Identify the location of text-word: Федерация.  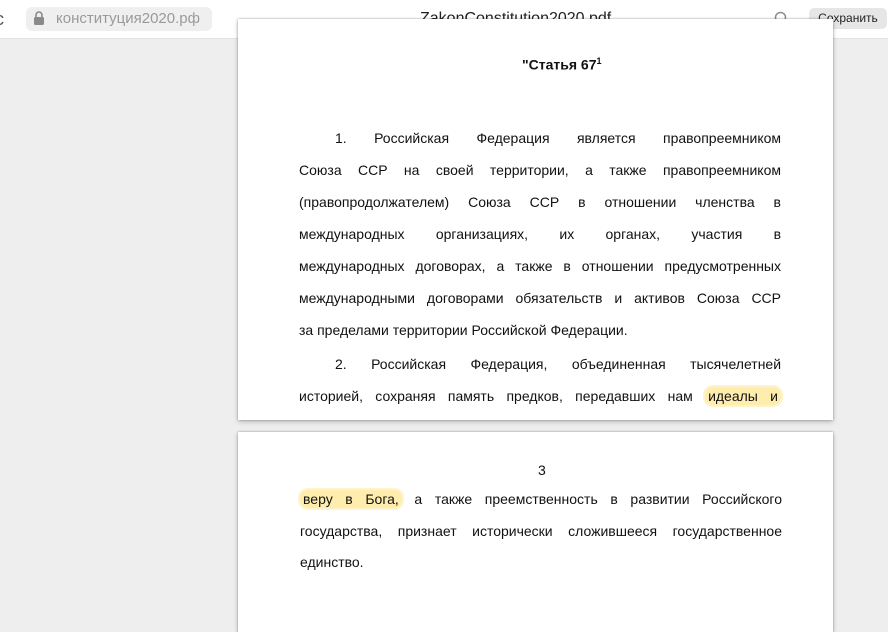
(513, 138).